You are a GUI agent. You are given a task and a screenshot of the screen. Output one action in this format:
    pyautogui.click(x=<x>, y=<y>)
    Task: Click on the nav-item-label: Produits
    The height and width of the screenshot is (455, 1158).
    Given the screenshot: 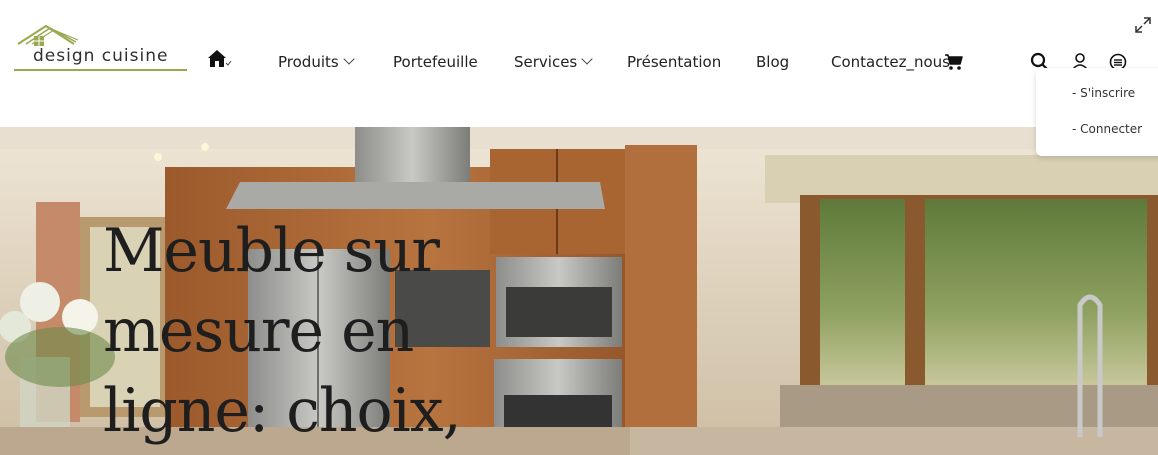 What is the action you would take?
    pyautogui.click(x=308, y=62)
    